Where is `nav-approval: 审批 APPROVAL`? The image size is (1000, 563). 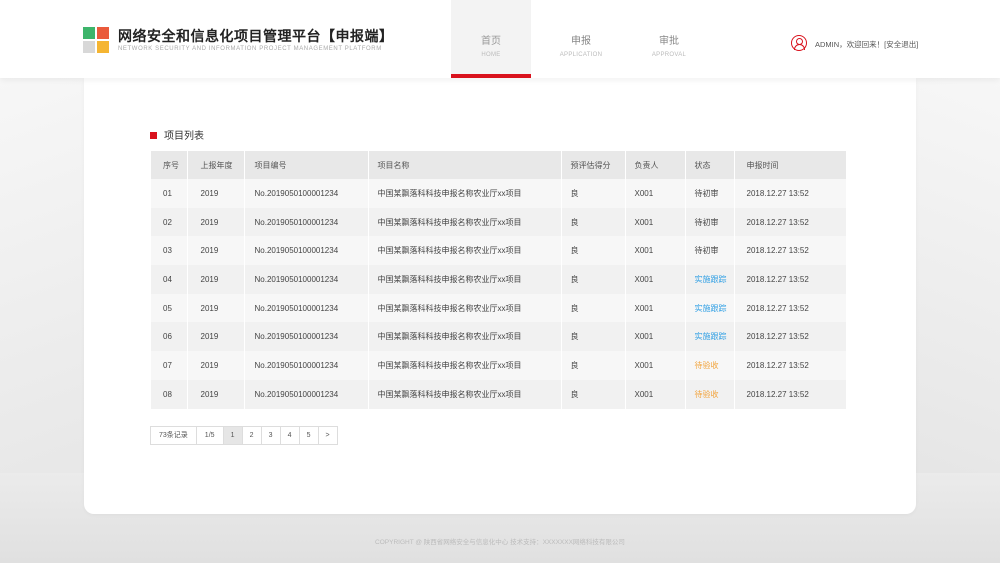 nav-approval: 审批 APPROVAL is located at coordinates (669, 39).